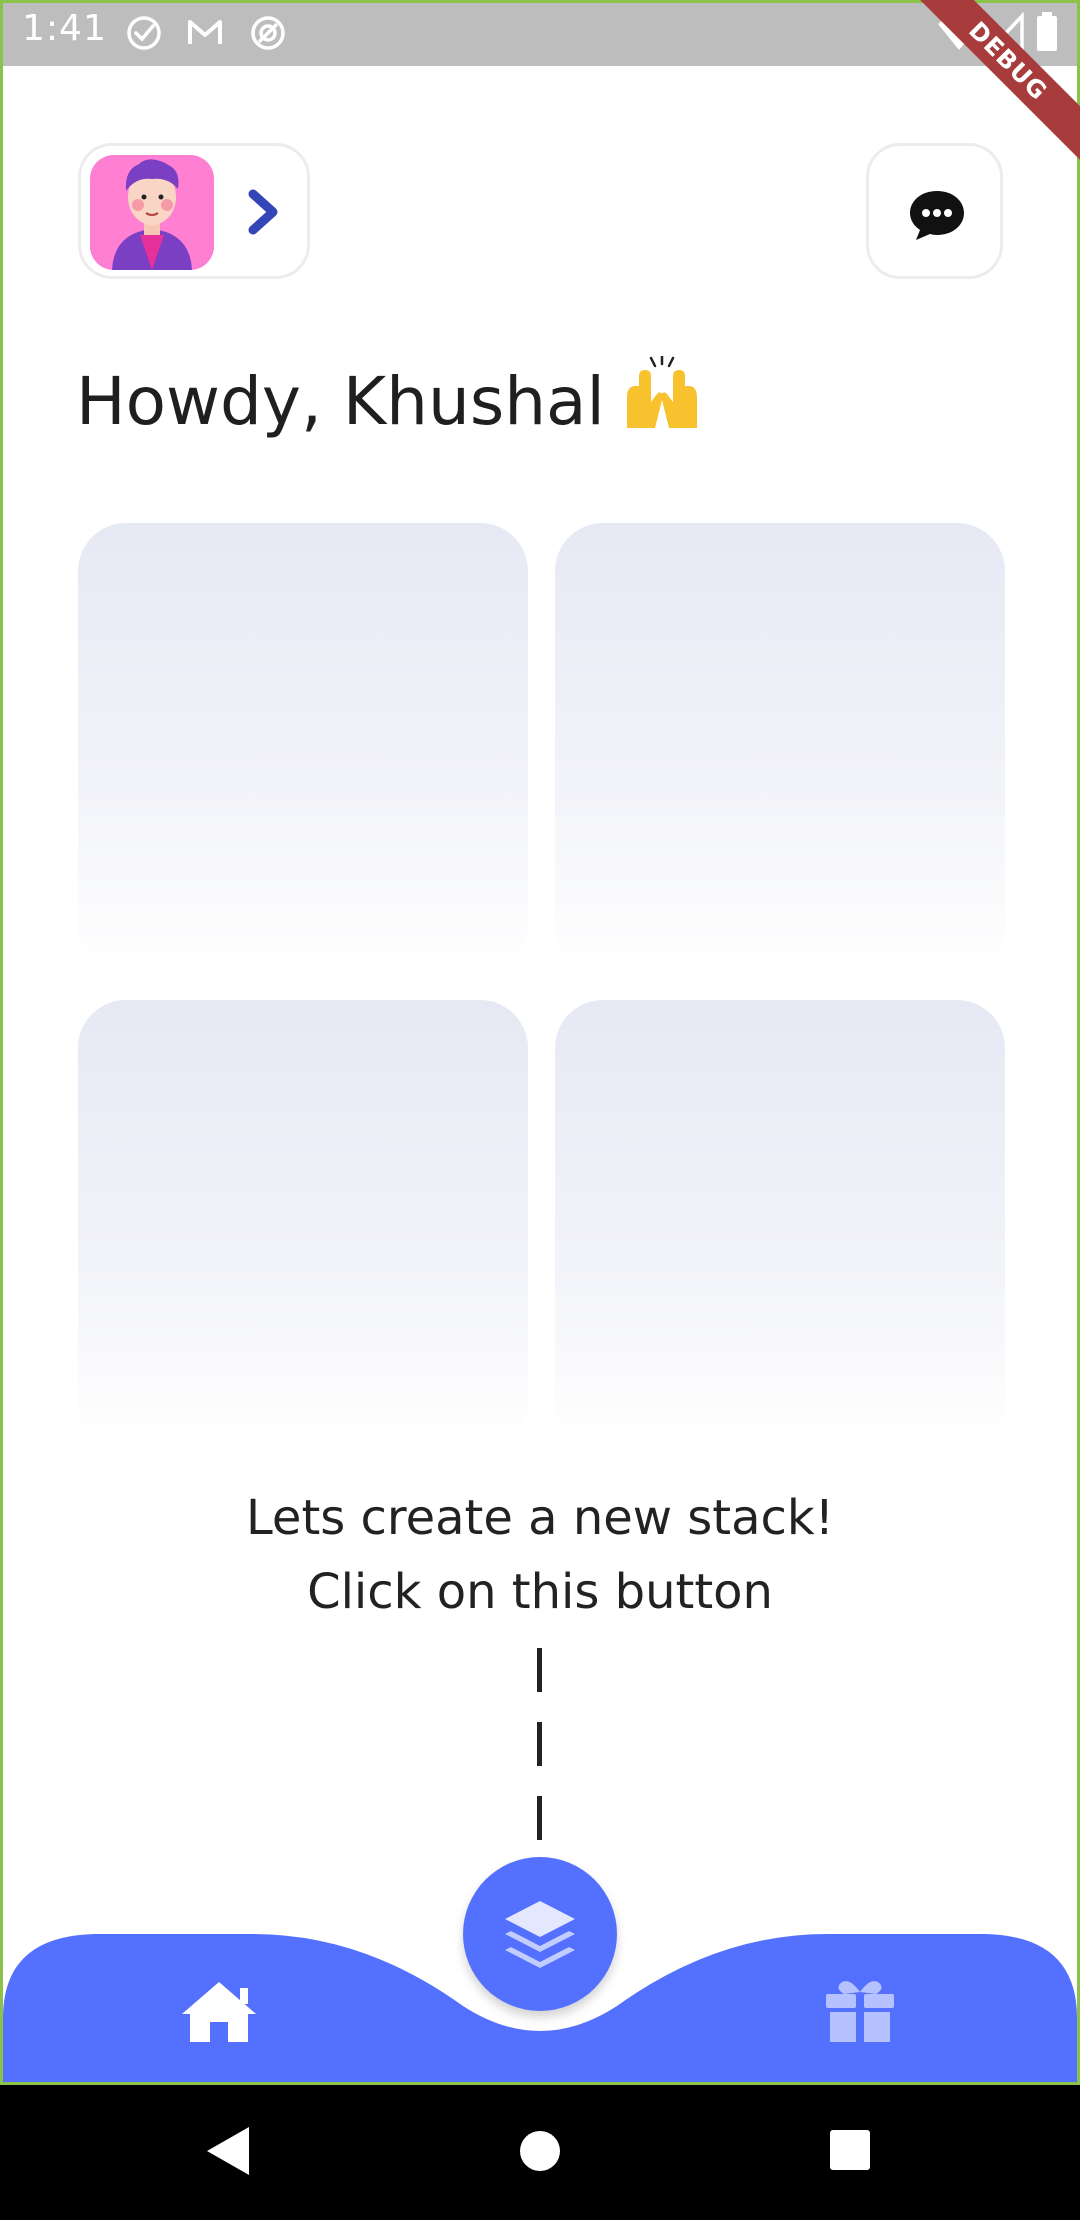 This screenshot has width=1080, height=2220. I want to click on status-bar: 1:41, so click(540, 33).